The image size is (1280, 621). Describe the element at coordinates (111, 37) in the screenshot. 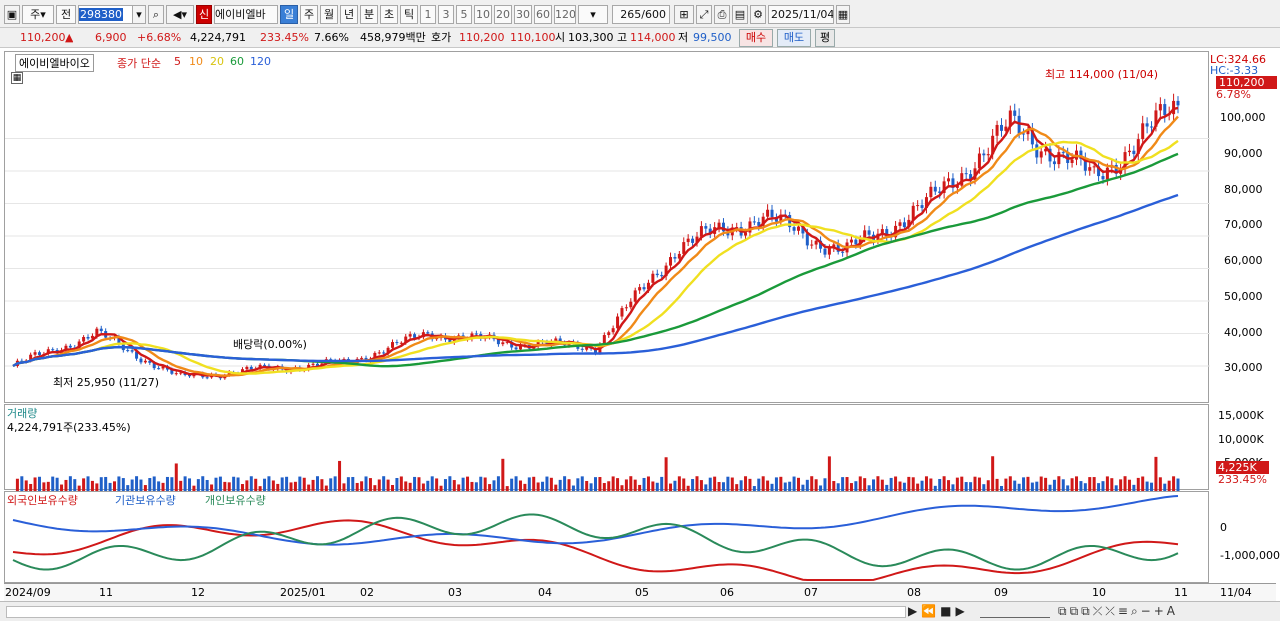

I see `price-change: 6,900` at that location.